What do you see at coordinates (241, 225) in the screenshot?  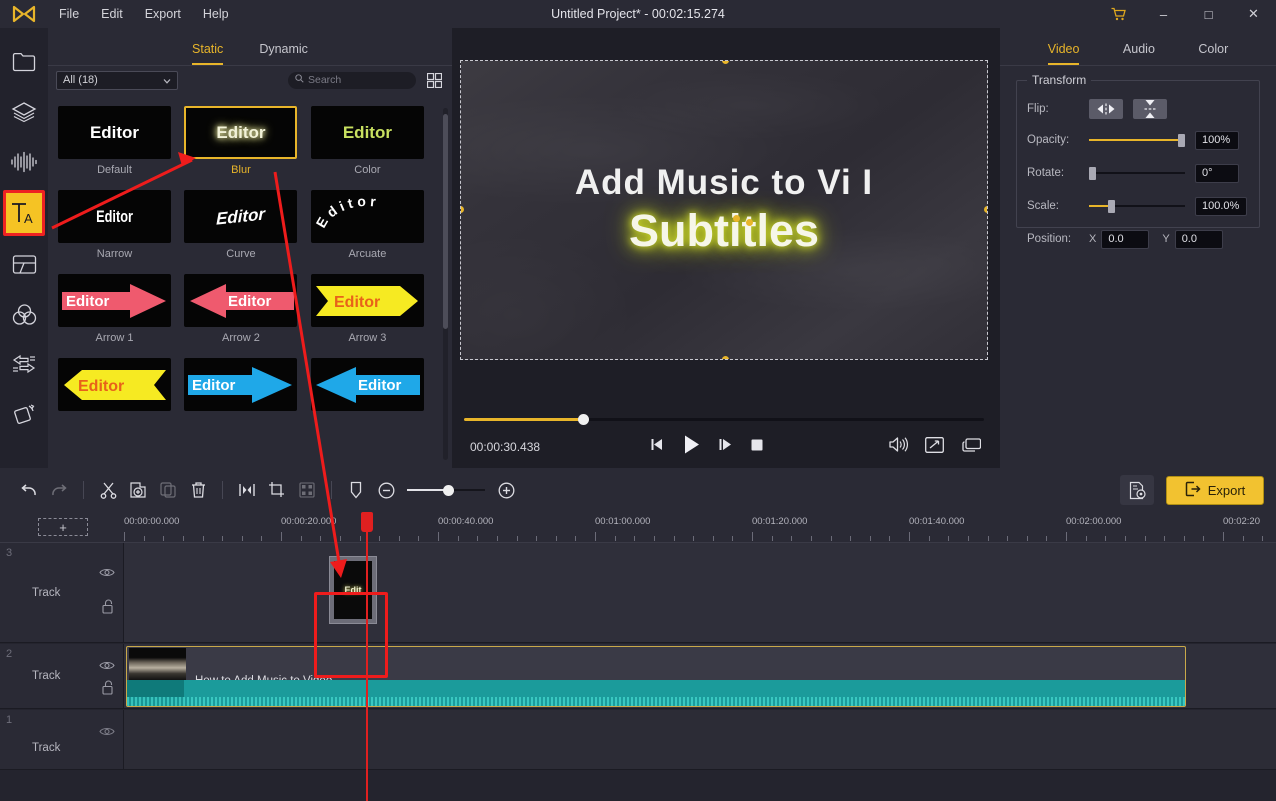 I see `template-item: Editor Curve` at bounding box center [241, 225].